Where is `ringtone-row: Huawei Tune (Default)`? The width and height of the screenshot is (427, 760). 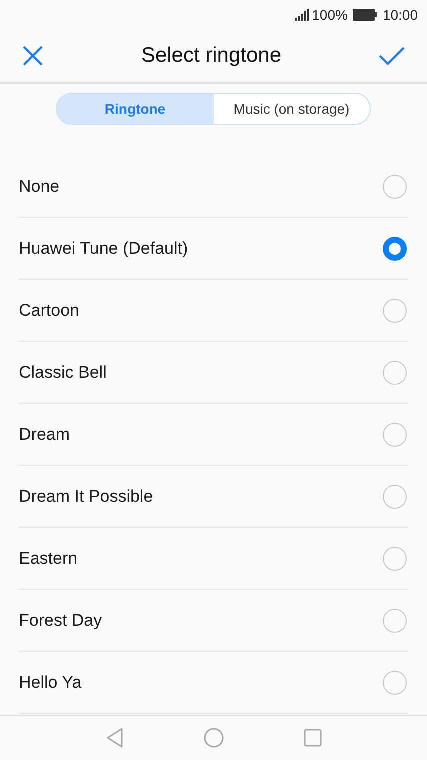
ringtone-row: Huawei Tune (Default) is located at coordinates (213, 249).